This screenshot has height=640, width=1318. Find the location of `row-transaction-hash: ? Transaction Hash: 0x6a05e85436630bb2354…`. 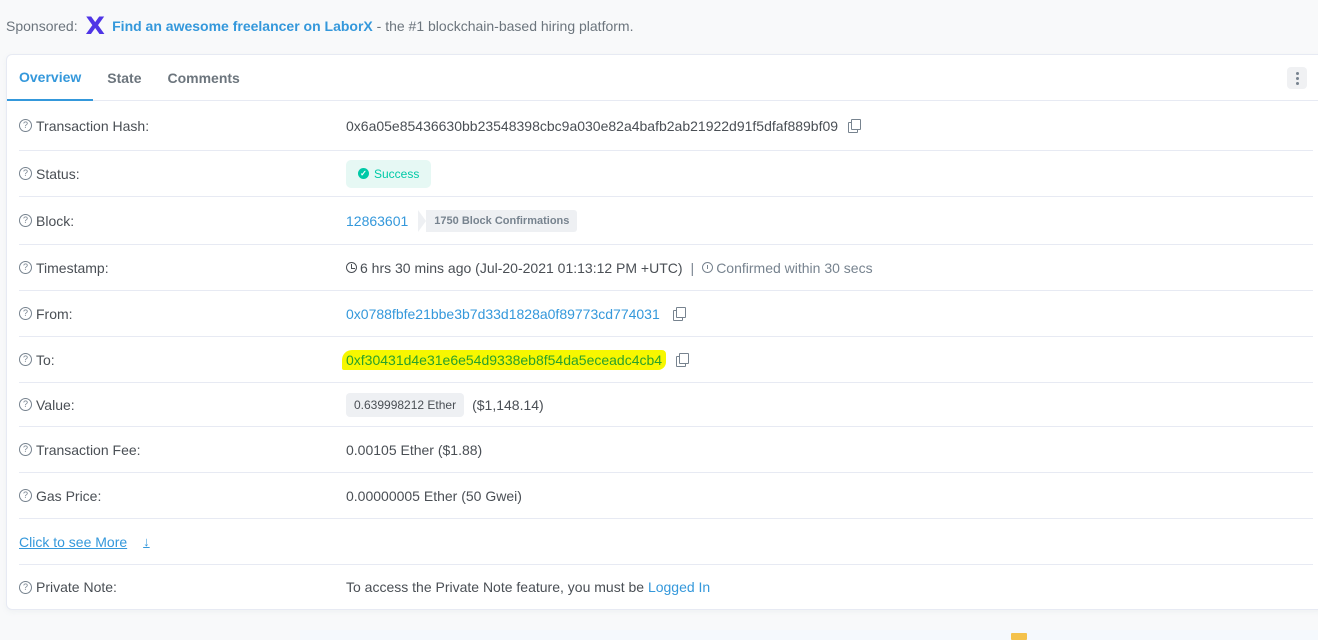

row-transaction-hash: ? Transaction Hash: 0x6a05e85436630bb2354… is located at coordinates (666, 126).